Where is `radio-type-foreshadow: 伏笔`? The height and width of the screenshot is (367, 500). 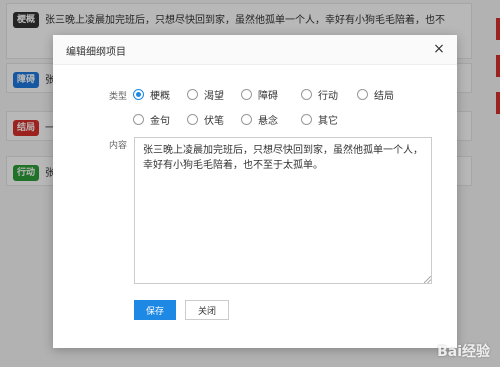 radio-type-foreshadow: 伏笔 is located at coordinates (205, 119).